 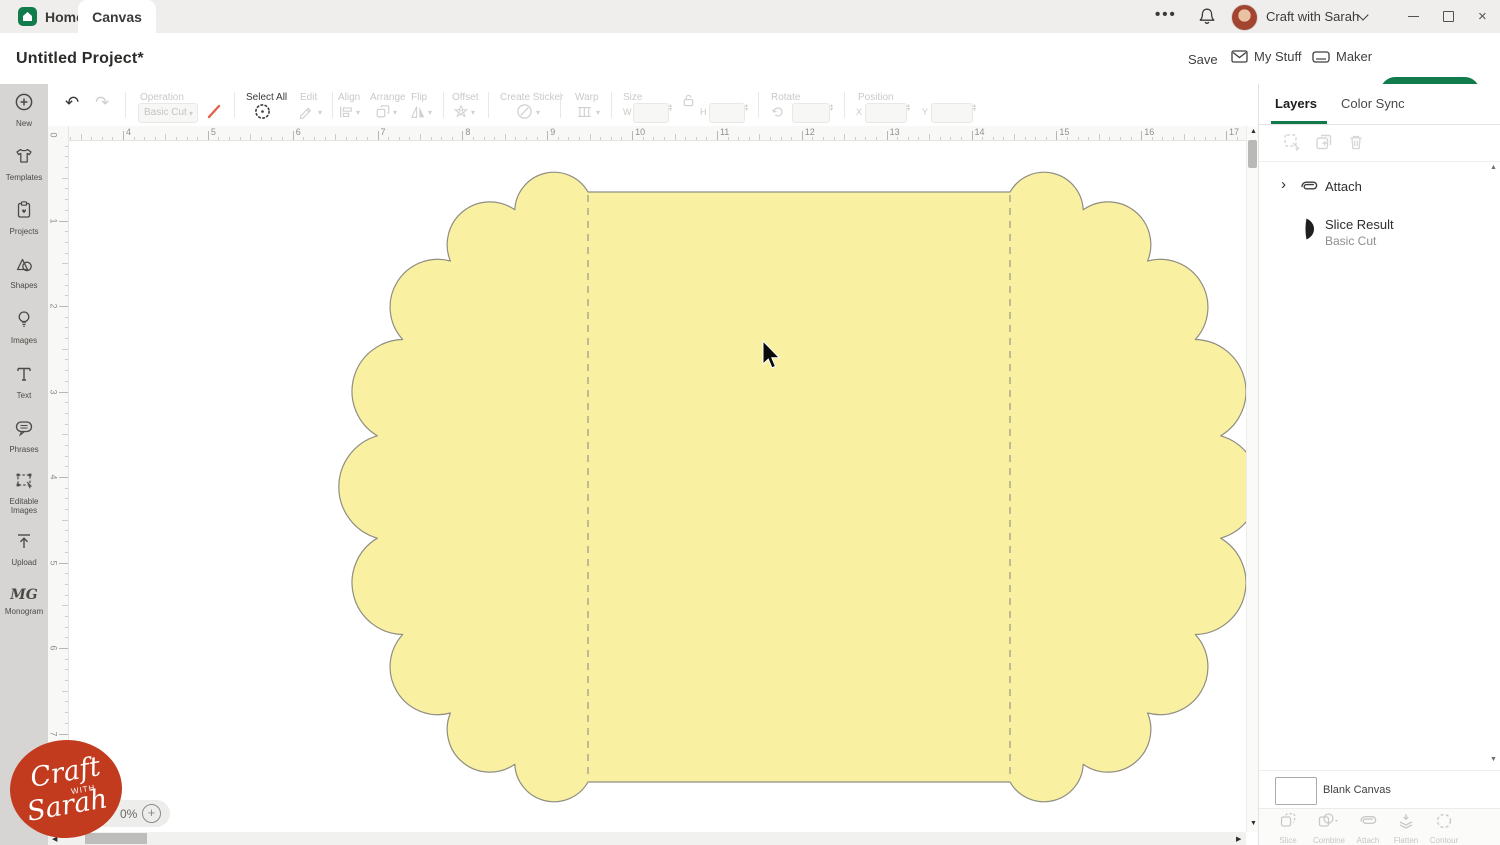 What do you see at coordinates (418, 114) in the screenshot?
I see `flip-button` at bounding box center [418, 114].